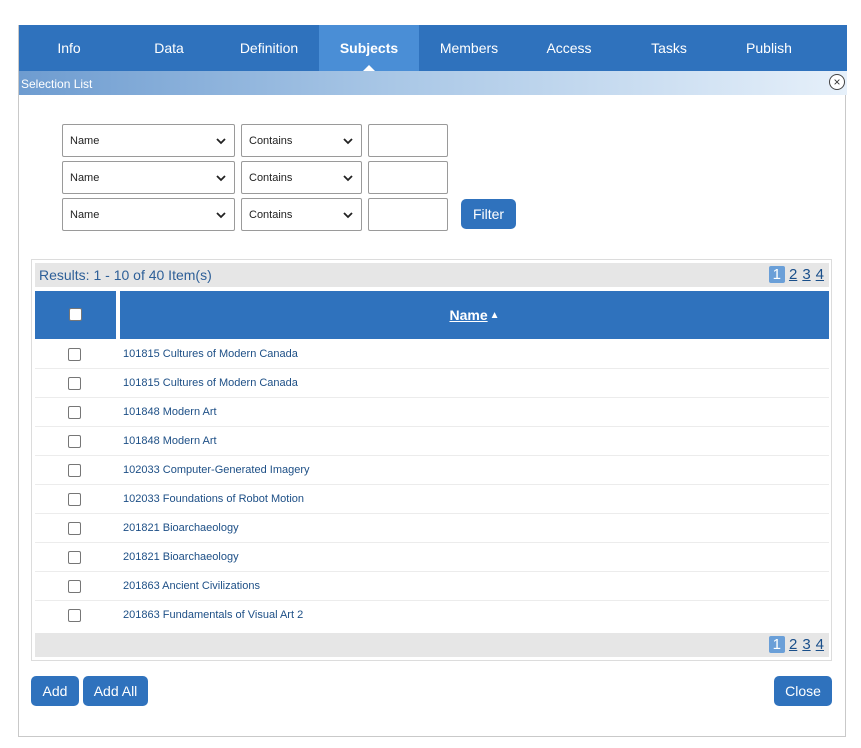  What do you see at coordinates (432, 586) in the screenshot?
I see `table-row: 201863 Ancient Civilizations` at bounding box center [432, 586].